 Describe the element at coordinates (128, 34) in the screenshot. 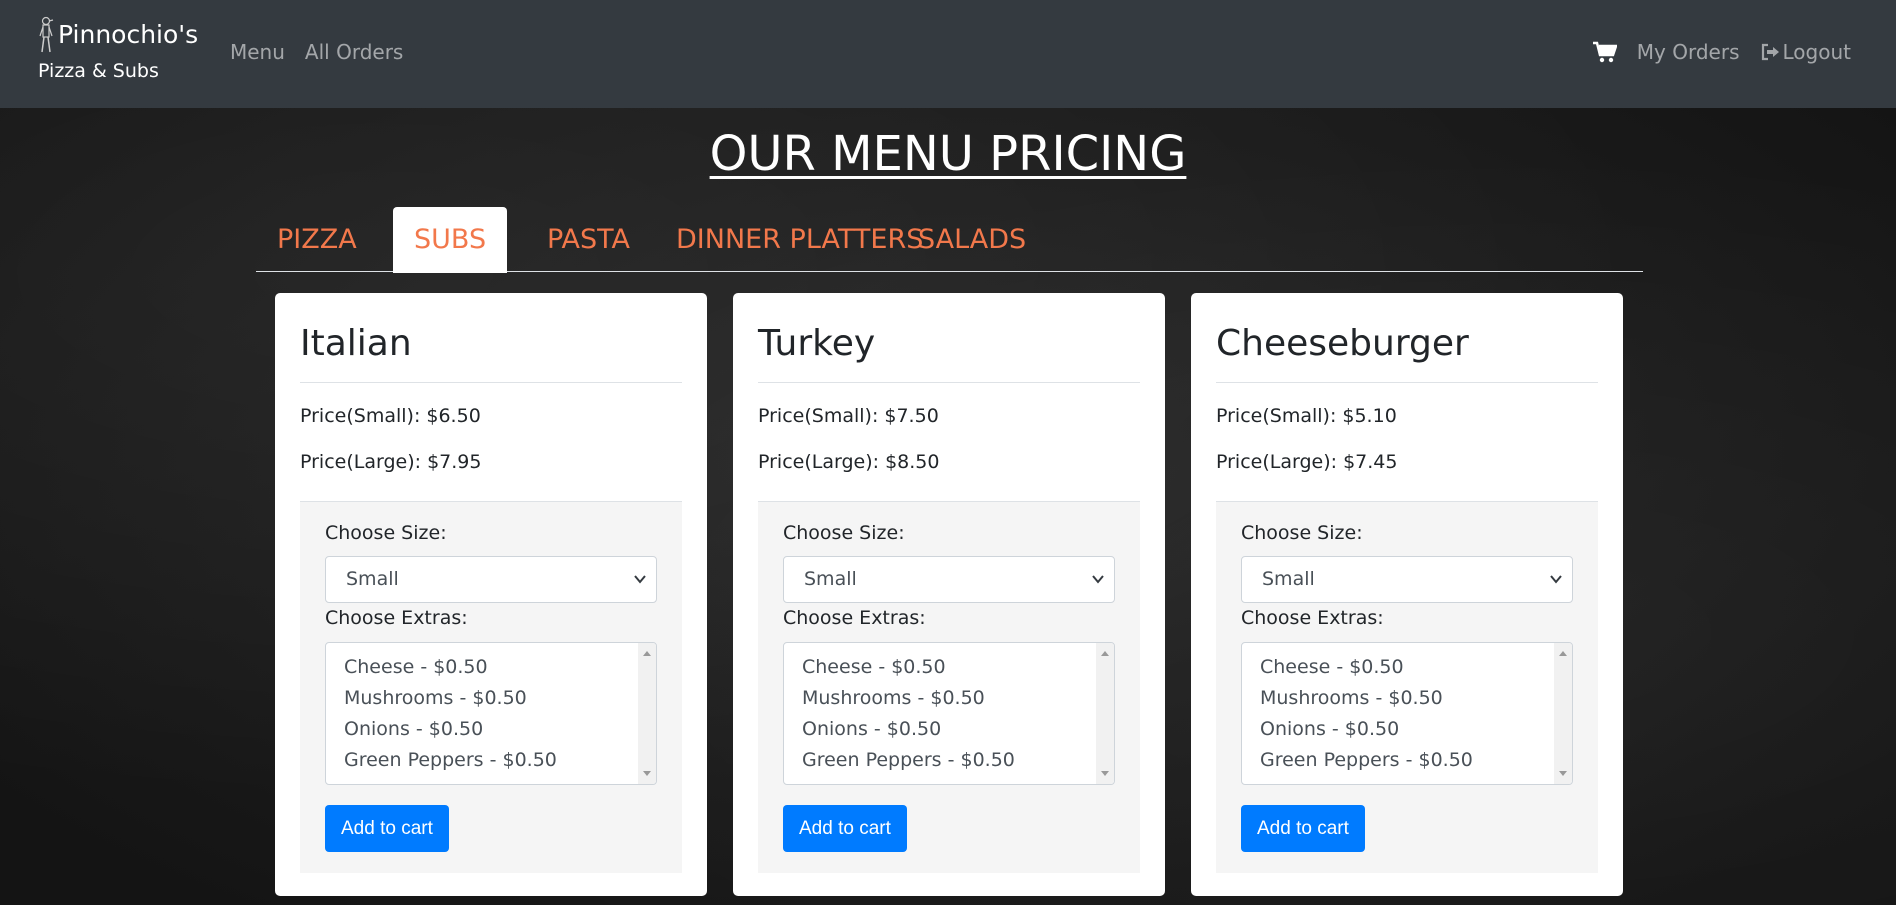

I see `brand-name: Pinnochio's` at that location.